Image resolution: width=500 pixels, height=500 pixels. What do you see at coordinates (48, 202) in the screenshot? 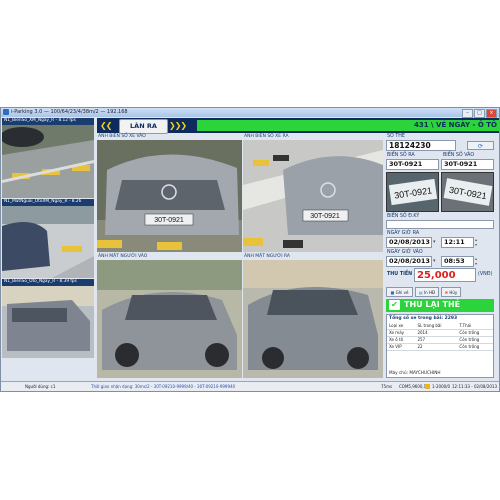
I see `camera-2-label: N1_MatNguoi_OtoXM_Ngay_R - 8.26` at bounding box center [48, 202].